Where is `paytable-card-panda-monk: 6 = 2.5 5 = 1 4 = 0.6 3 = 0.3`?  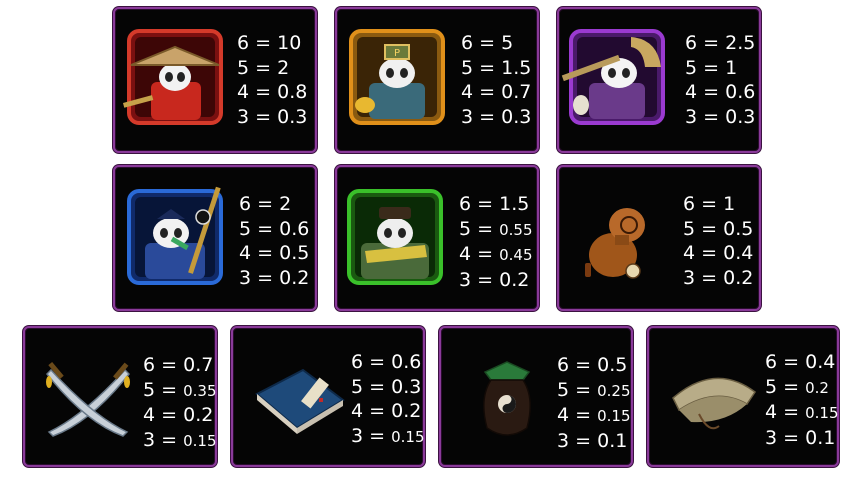 paytable-card-panda-monk: 6 = 2.5 5 = 1 4 = 0.6 3 = 0.3 is located at coordinates (659, 80).